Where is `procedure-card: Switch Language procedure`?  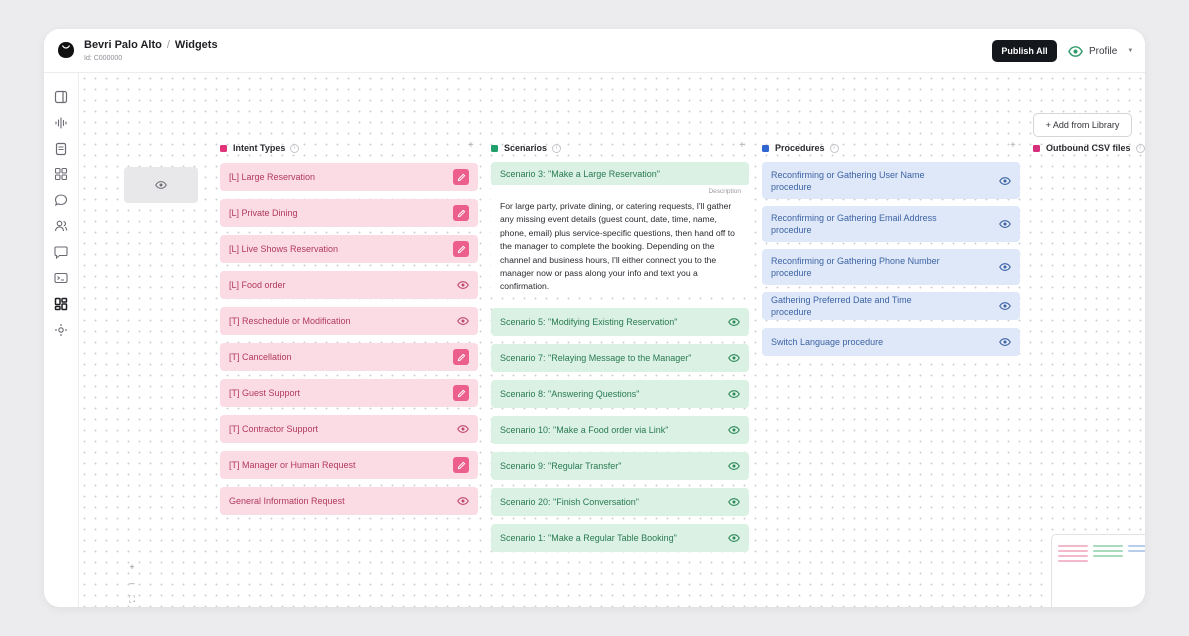
procedure-card: Switch Language procedure is located at coordinates (891, 342).